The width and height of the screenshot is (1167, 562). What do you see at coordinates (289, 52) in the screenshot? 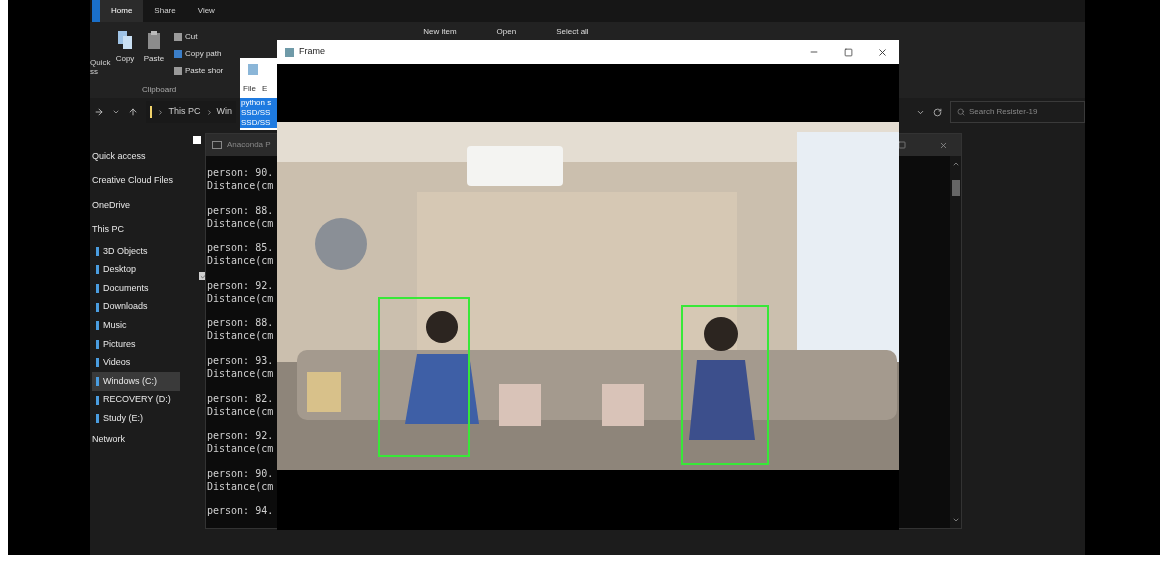
I see `app-icon` at bounding box center [289, 52].